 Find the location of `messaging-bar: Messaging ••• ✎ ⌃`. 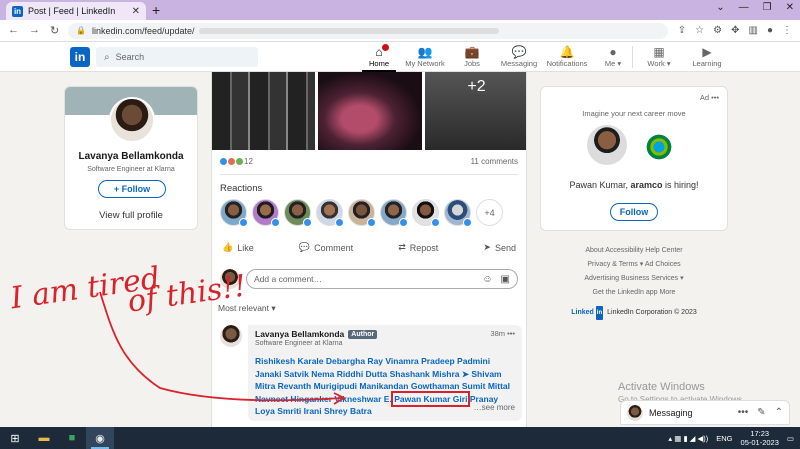

messaging-bar: Messaging ••• ✎ ⌃ is located at coordinates (705, 412).